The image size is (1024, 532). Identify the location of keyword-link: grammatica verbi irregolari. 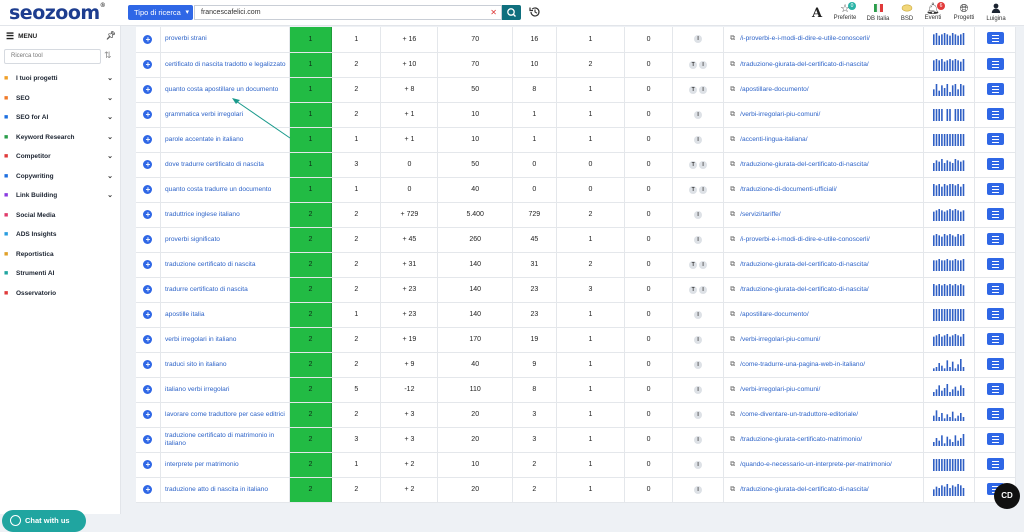
(225, 115).